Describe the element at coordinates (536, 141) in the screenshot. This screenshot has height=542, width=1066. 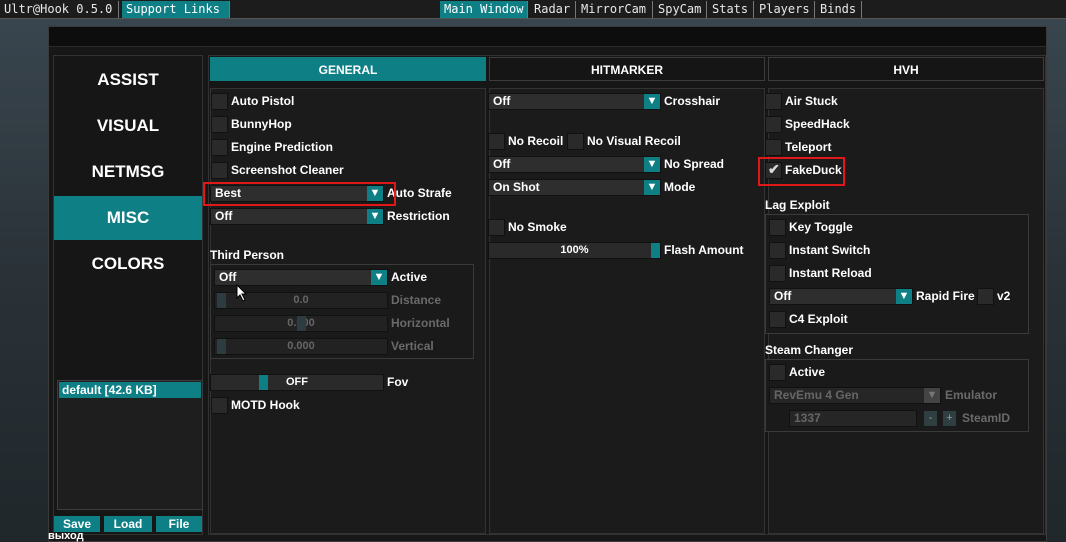
I see `no-recoil-label: No Recoil` at that location.